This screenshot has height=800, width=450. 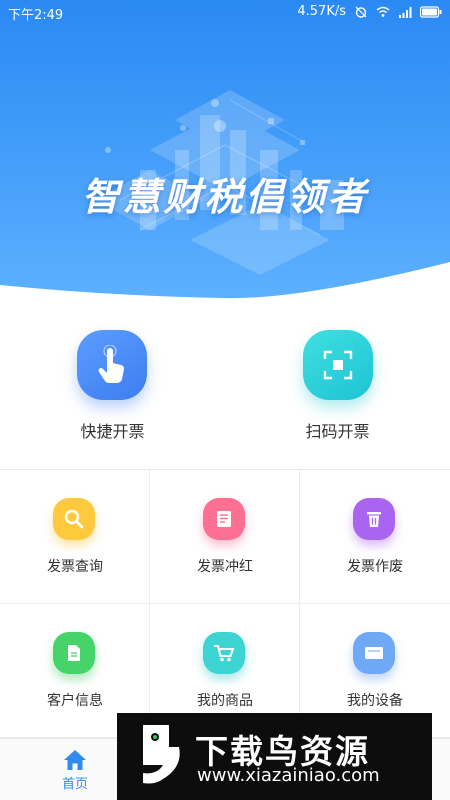 I want to click on invoice-void-label: 发票作废, so click(x=375, y=567).